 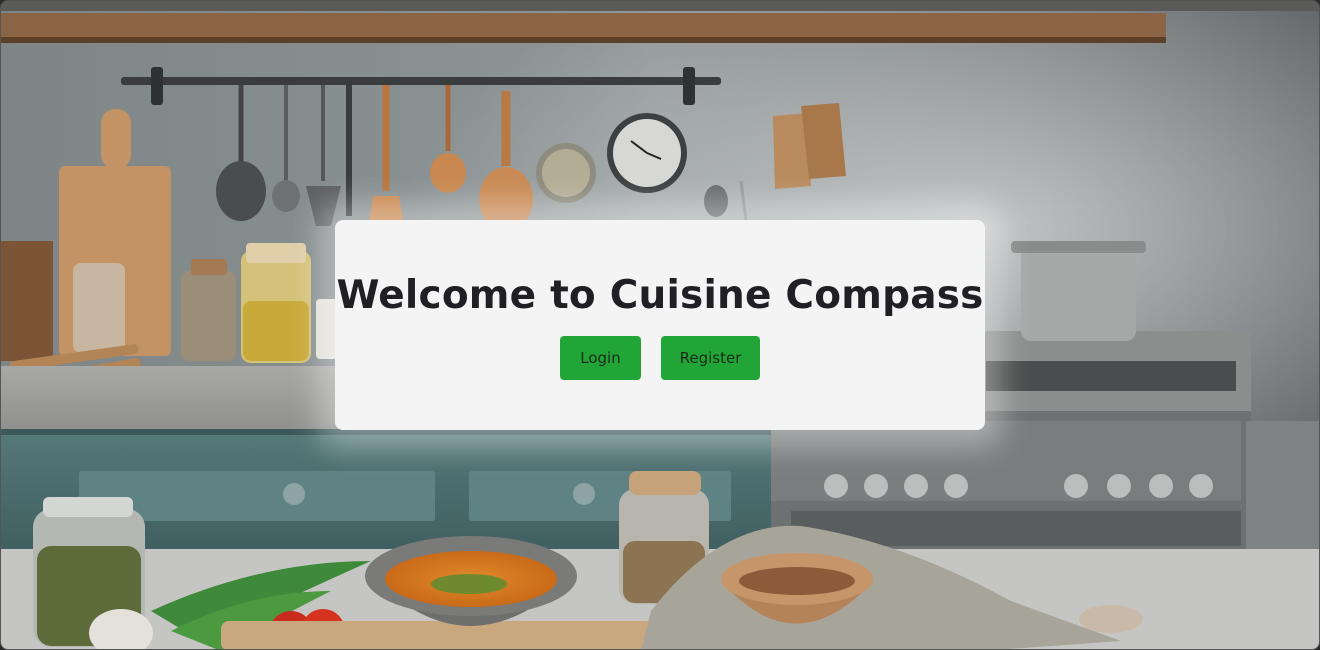 I want to click on page-title: Welcome to Cuisine Compass, so click(x=660, y=295).